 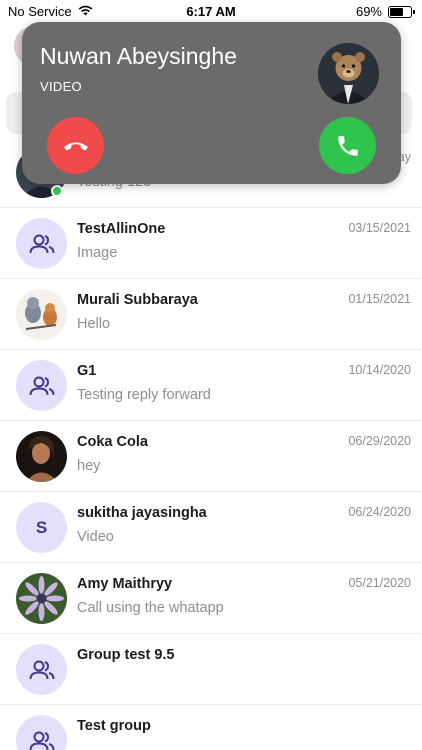 What do you see at coordinates (125, 584) in the screenshot?
I see `chat-name: Amy Maithryy` at bounding box center [125, 584].